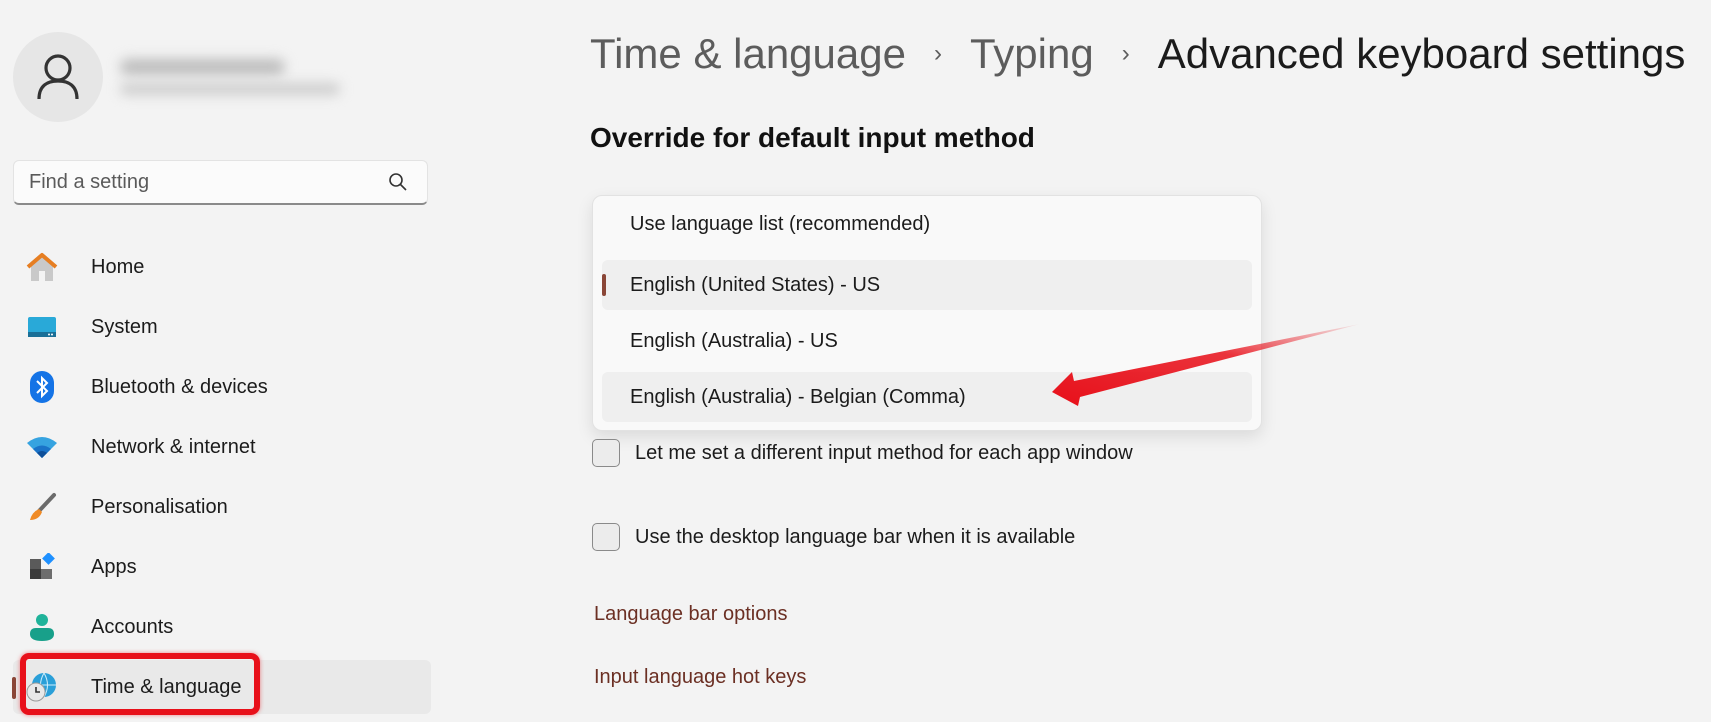 The height and width of the screenshot is (722, 1711). Describe the element at coordinates (755, 284) in the screenshot. I see `dropdown-option-label: English (United States) - US` at that location.